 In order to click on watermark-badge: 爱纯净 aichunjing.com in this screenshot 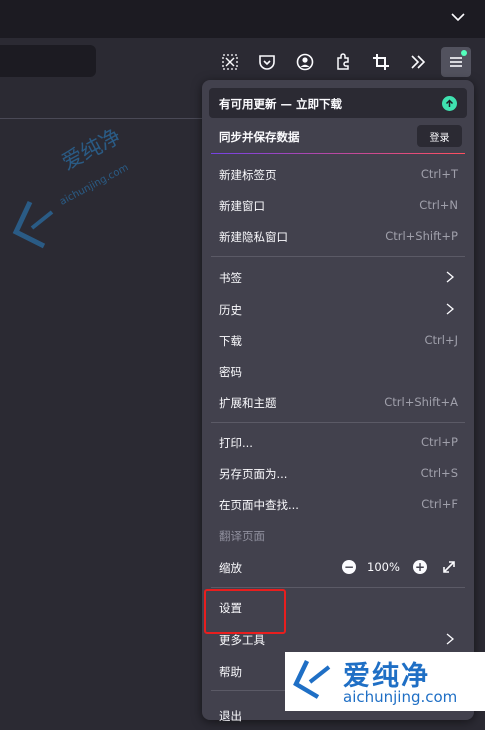, I will do `click(385, 681)`.